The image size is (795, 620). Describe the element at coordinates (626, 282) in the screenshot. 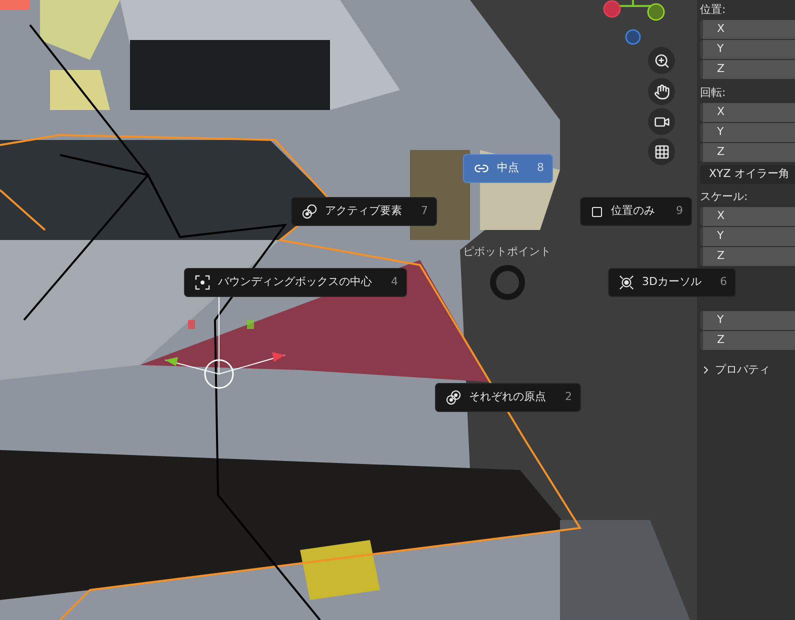

I see `crosshair-icon` at that location.